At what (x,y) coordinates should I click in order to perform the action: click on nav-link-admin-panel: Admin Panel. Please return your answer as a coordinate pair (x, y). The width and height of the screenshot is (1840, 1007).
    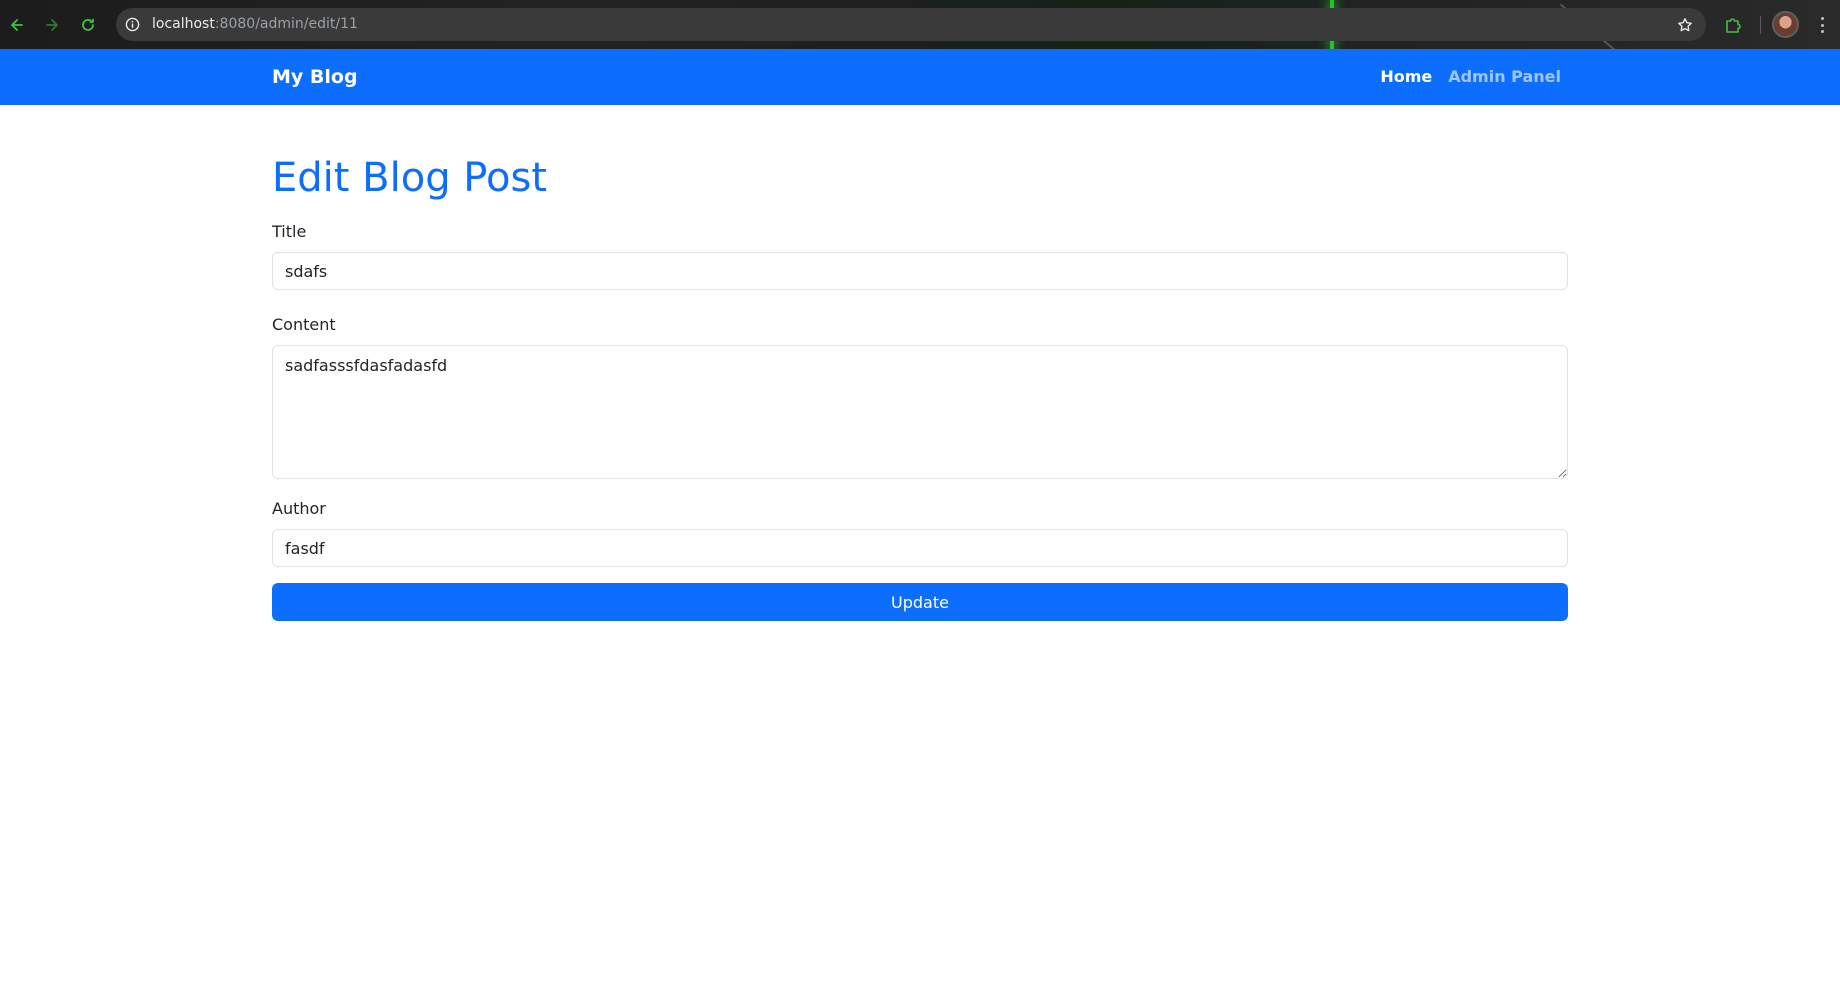
    Looking at the image, I should click on (1504, 77).